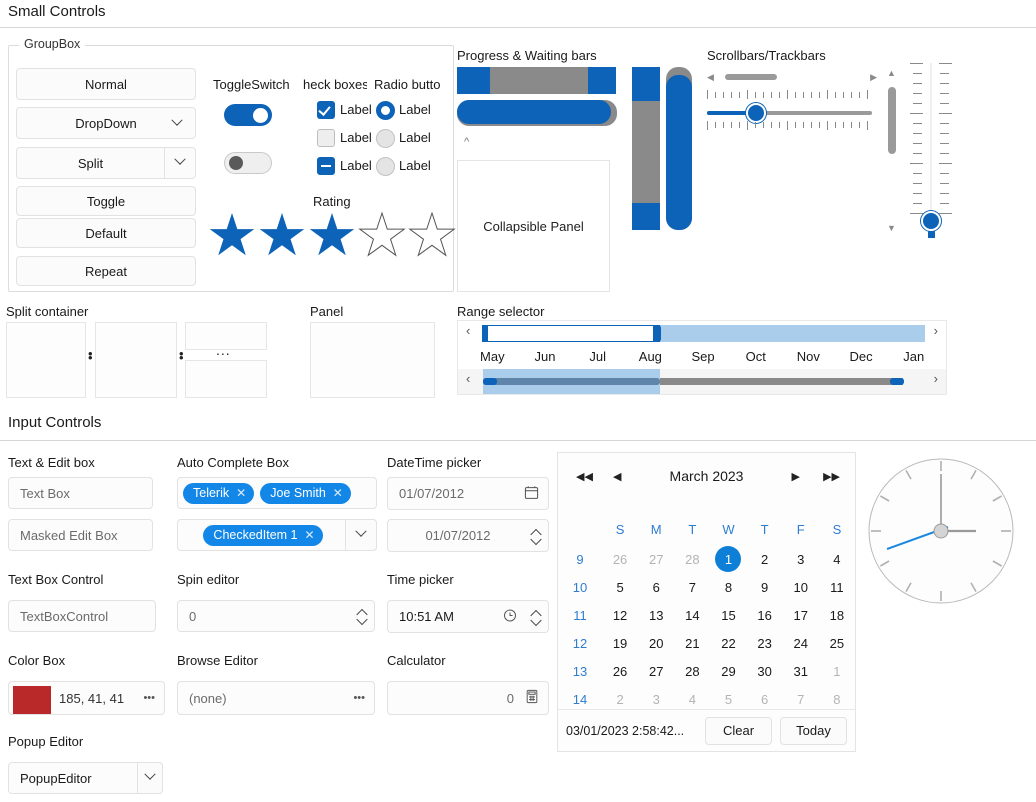  Describe the element at coordinates (765, 643) in the screenshot. I see `calendar-day: 23` at that location.